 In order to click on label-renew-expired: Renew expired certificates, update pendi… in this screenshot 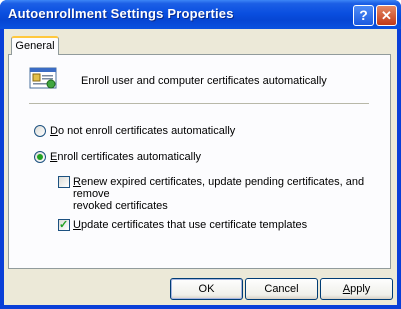, I will do `click(235, 194)`.